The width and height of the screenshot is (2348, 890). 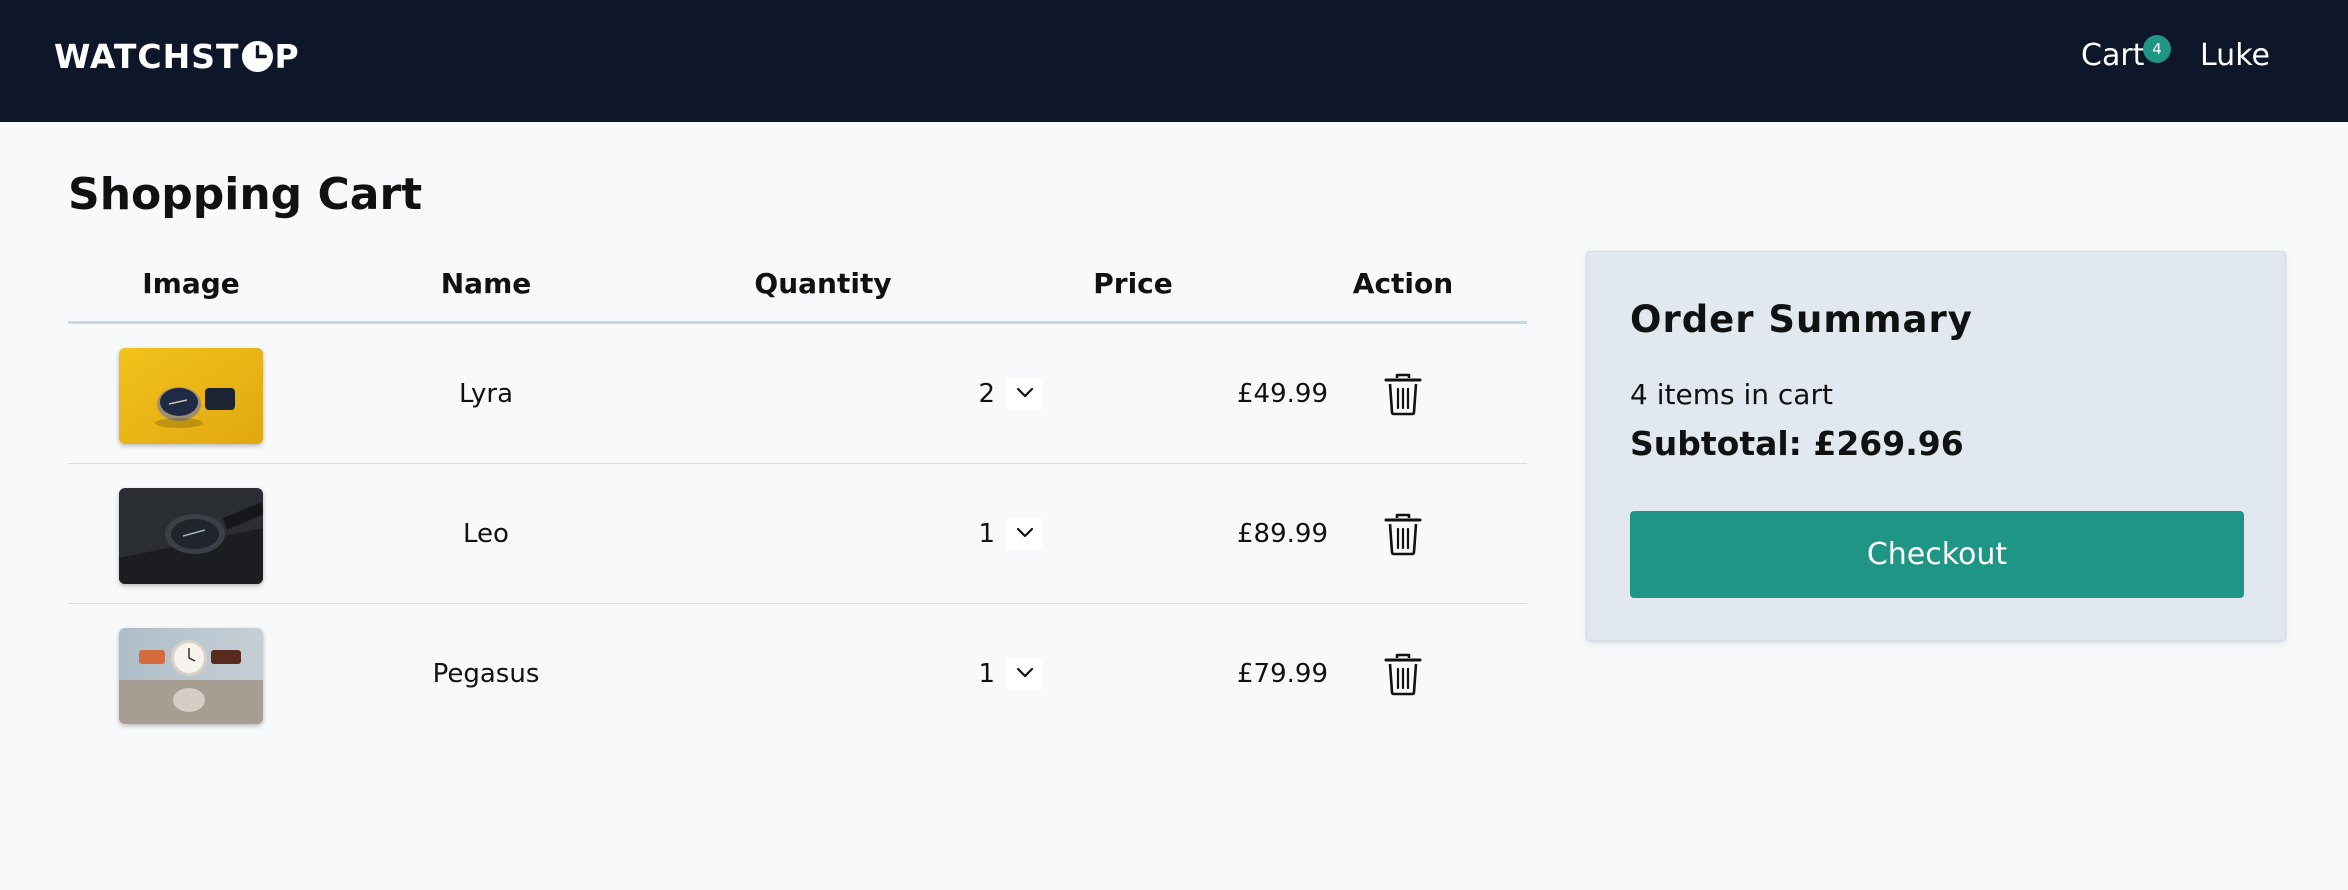 What do you see at coordinates (1174, 61) in the screenshot?
I see `top-navbar: WATCHST P Cart 4 Luke` at bounding box center [1174, 61].